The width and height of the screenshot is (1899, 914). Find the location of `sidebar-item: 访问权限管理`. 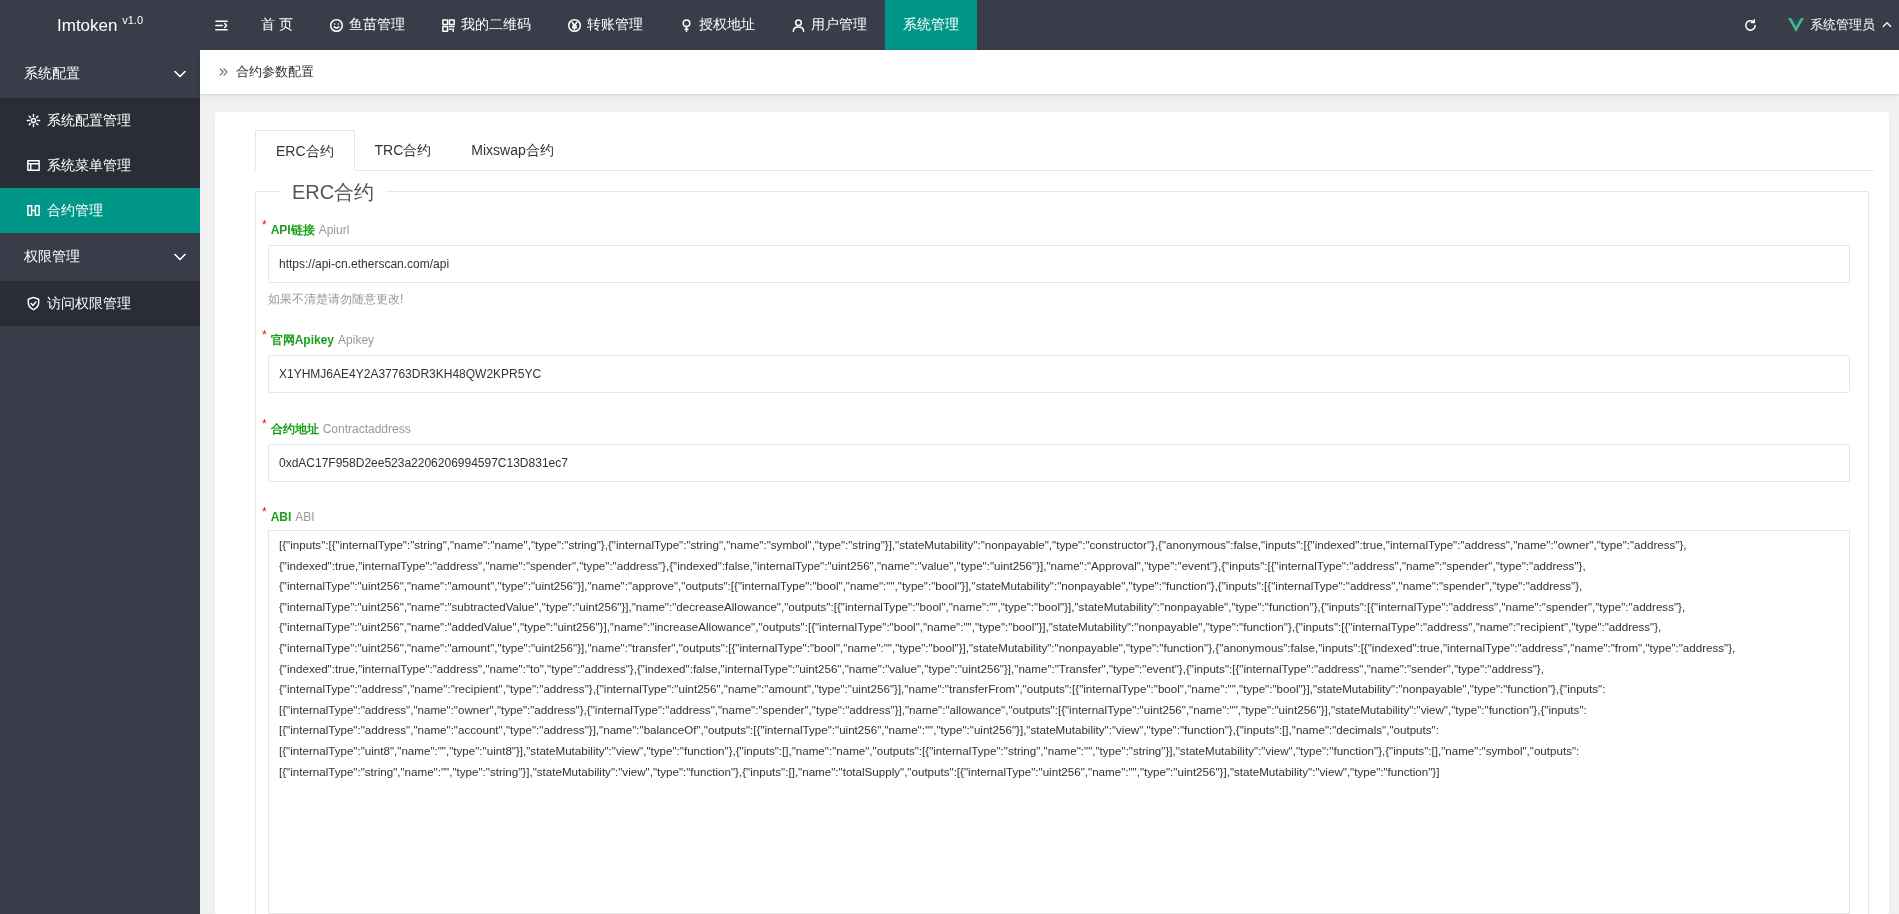

sidebar-item: 访问权限管理 is located at coordinates (100, 303).